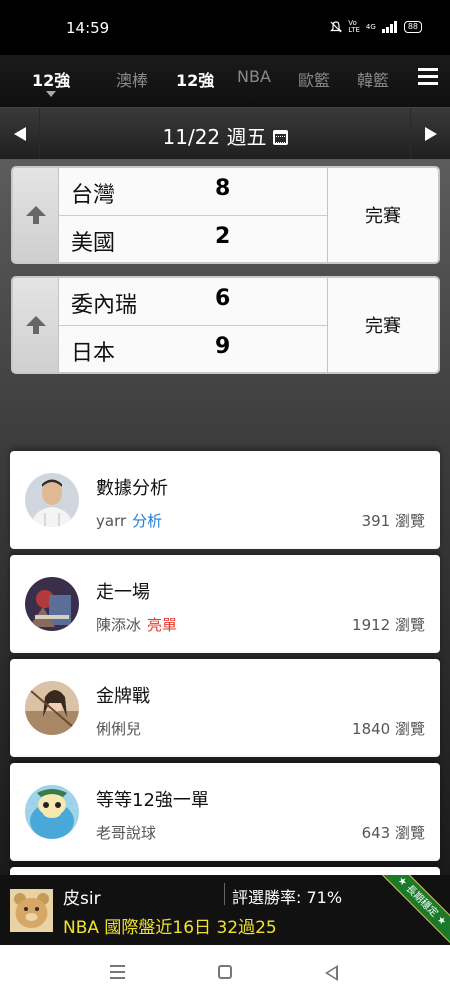  What do you see at coordinates (287, 897) in the screenshot?
I see `win-rate: 評選勝率: 71%` at bounding box center [287, 897].